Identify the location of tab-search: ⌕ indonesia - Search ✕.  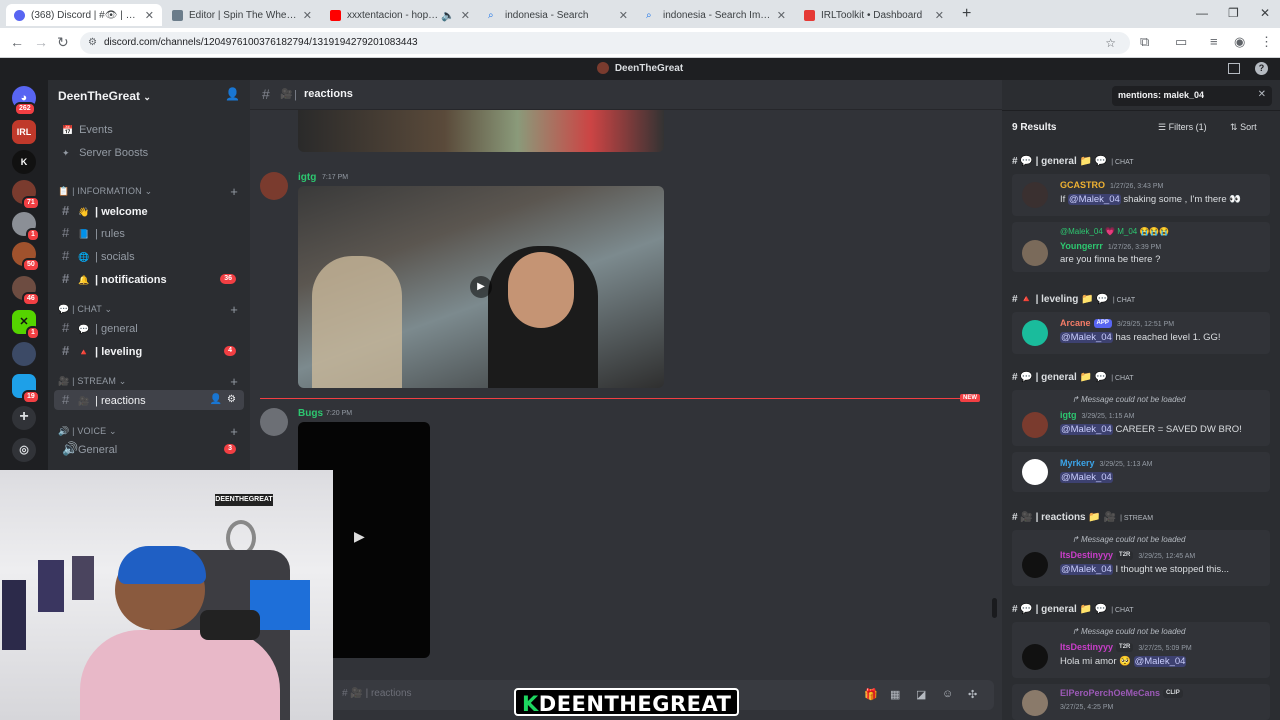
(558, 15).